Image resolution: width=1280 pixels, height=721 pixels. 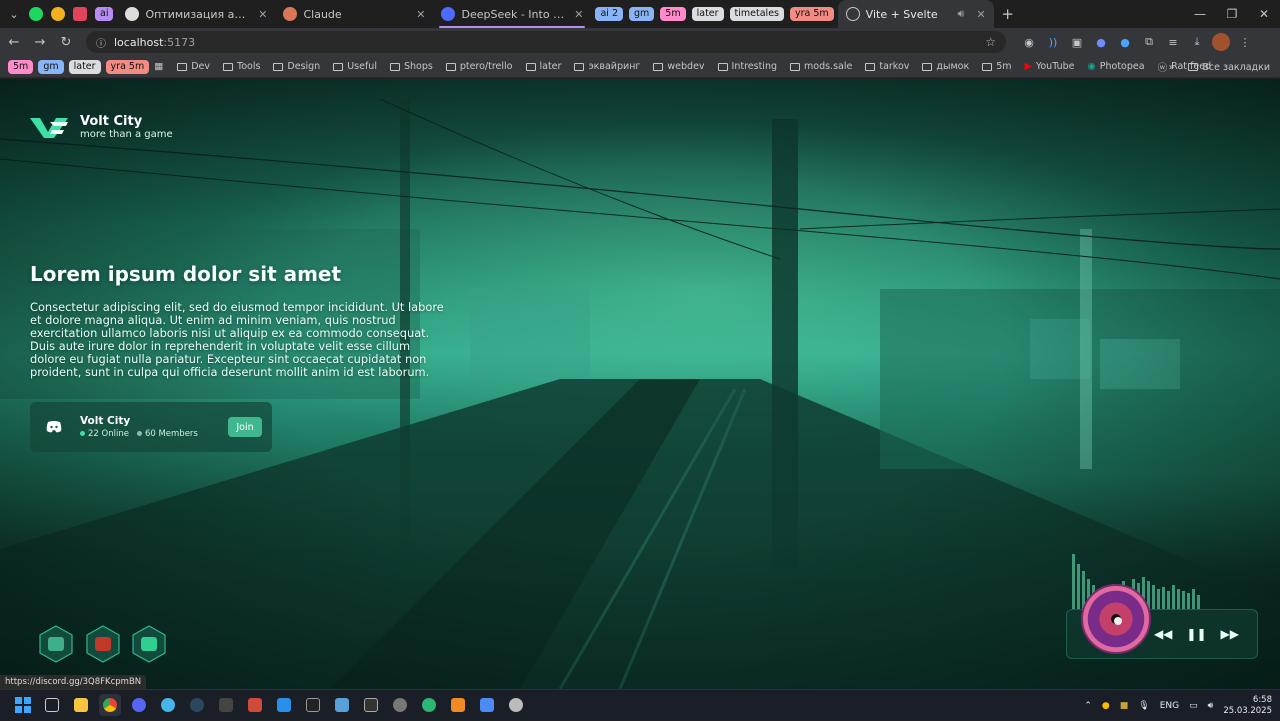 What do you see at coordinates (1245, 42) in the screenshot?
I see `menu-icon: ⋮` at bounding box center [1245, 42].